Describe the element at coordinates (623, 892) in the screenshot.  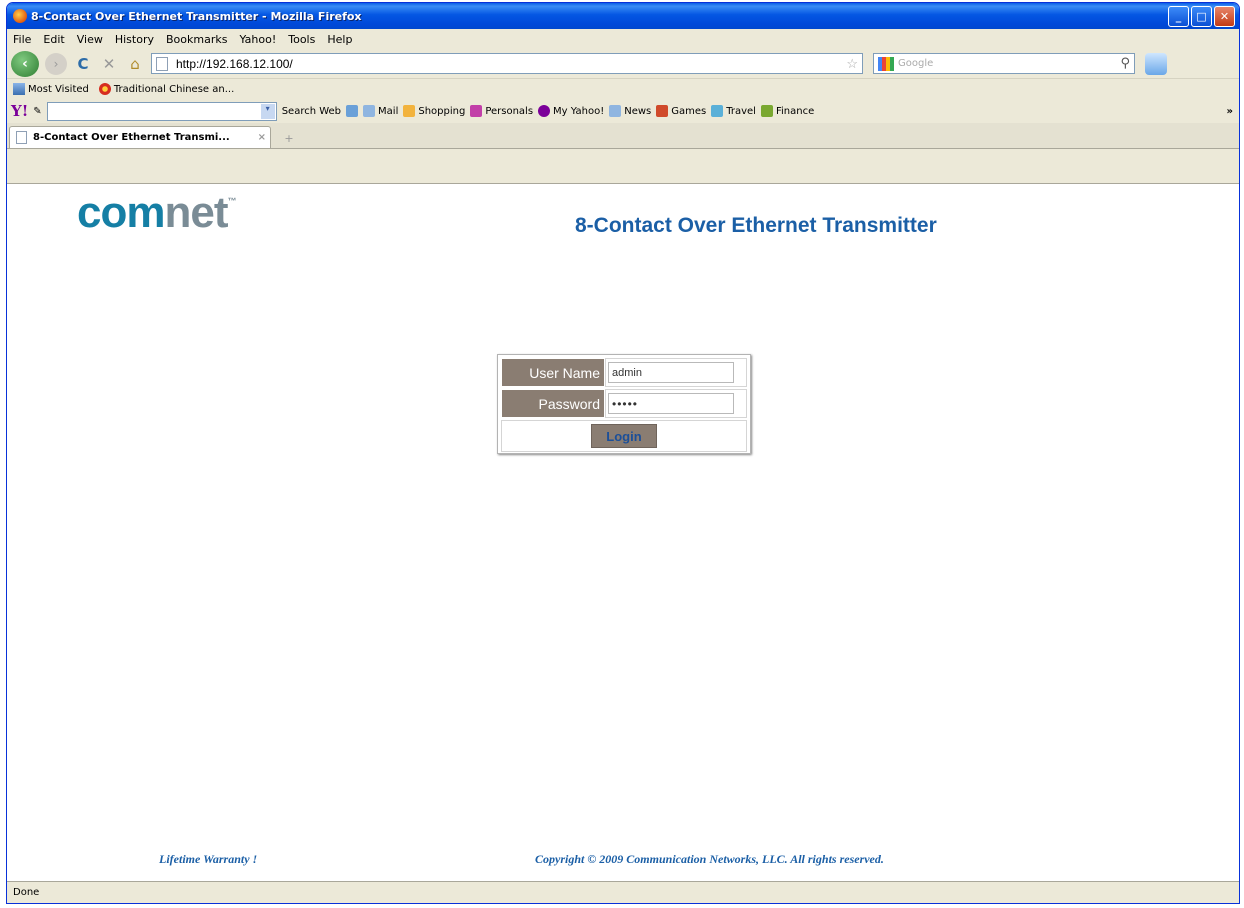
I see `status-bar: Done` at that location.